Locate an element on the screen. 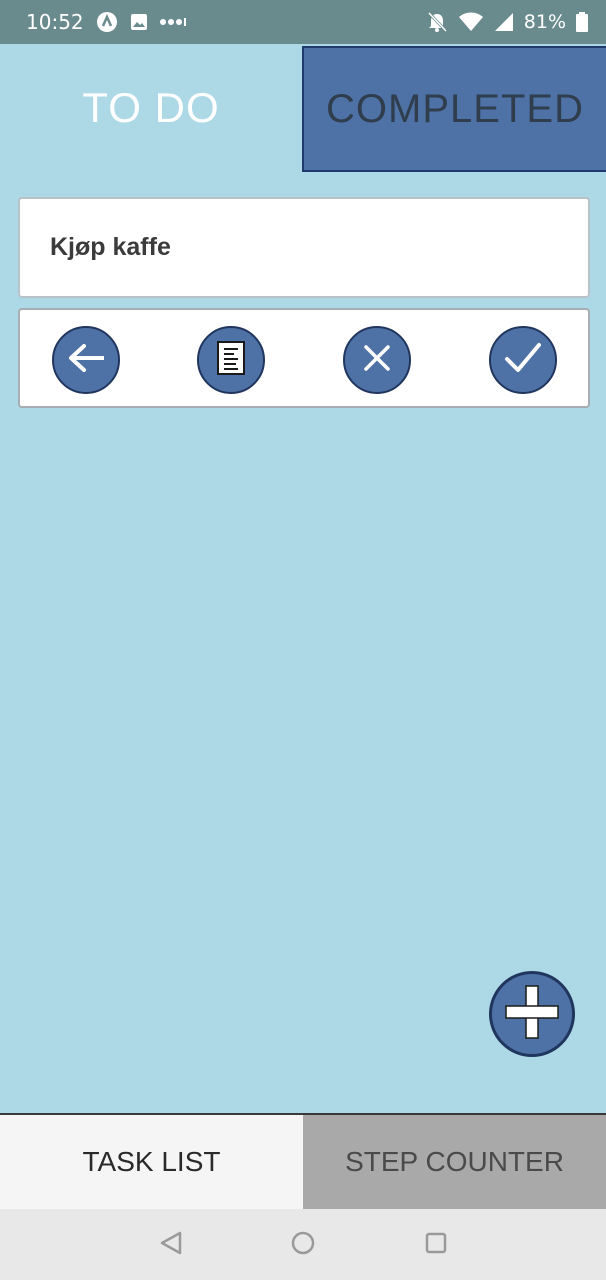  check-icon is located at coordinates (523, 360).